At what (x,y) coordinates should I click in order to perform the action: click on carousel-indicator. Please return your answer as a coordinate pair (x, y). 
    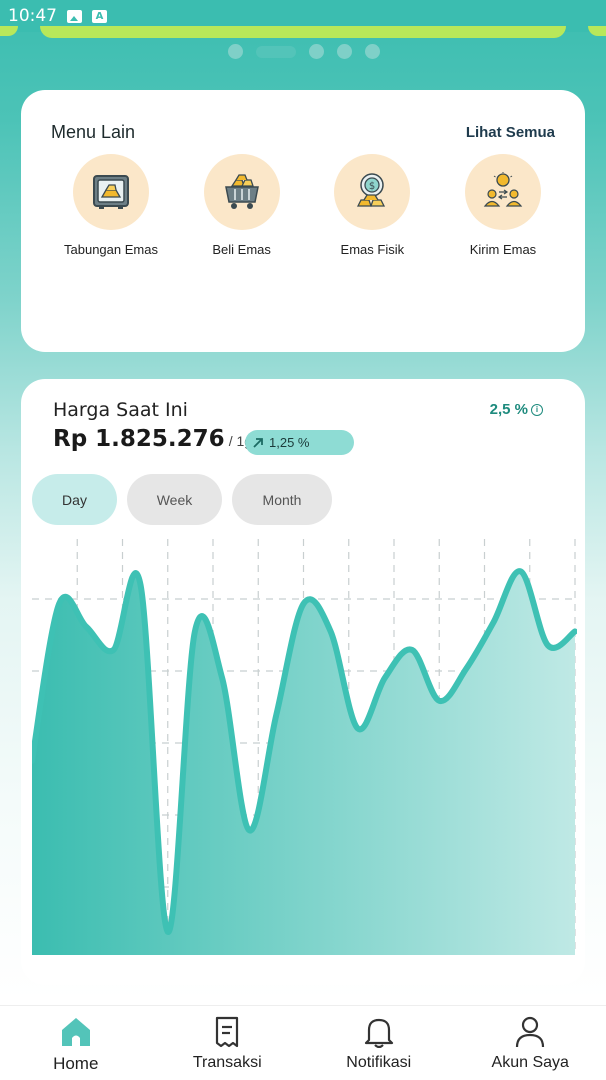
    Looking at the image, I should click on (304, 51).